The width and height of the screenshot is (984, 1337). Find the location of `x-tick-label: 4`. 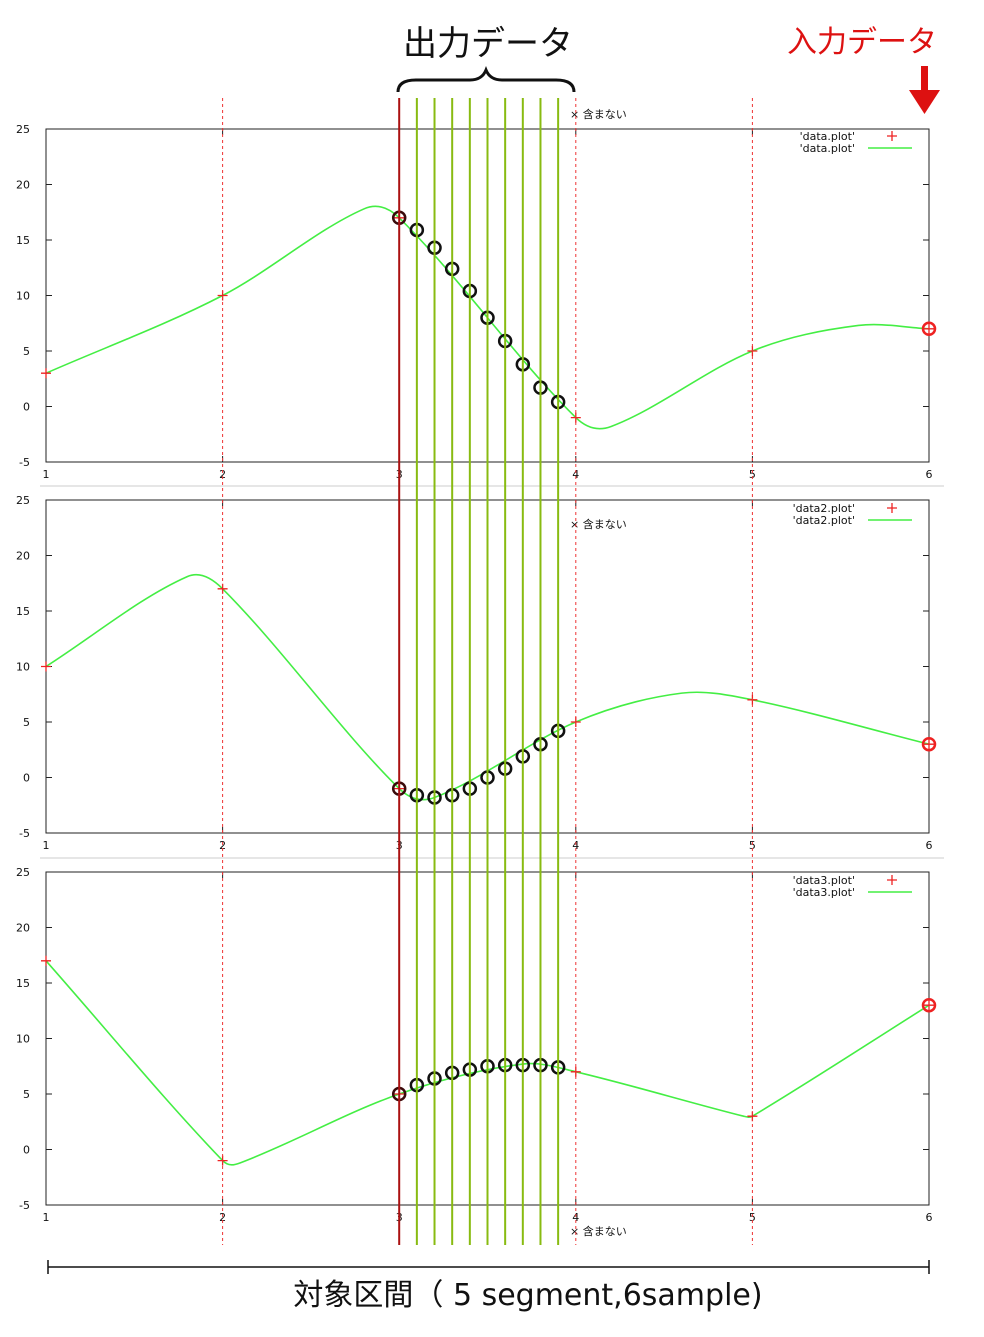

x-tick-label: 4 is located at coordinates (575, 474).